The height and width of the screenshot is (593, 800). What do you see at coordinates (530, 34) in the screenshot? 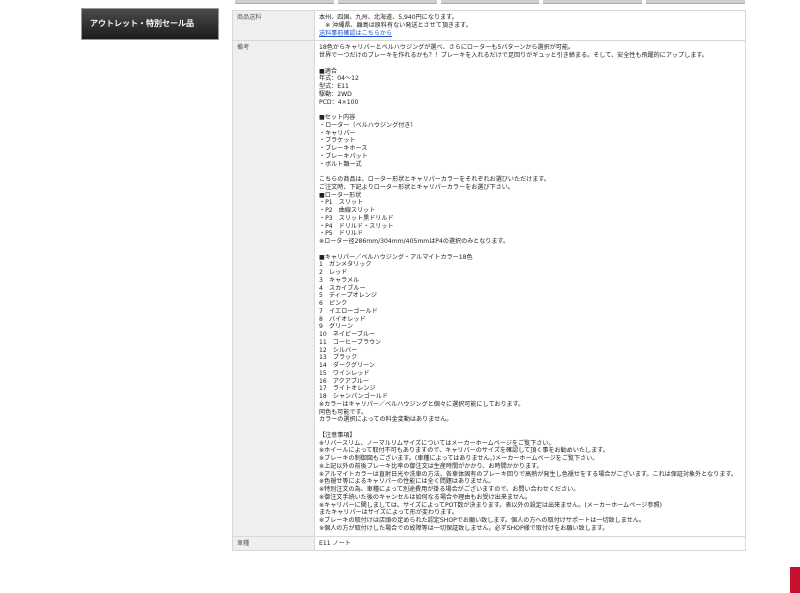
I see `shipping-check-link: 送料事前確認はこちらから` at bounding box center [530, 34].